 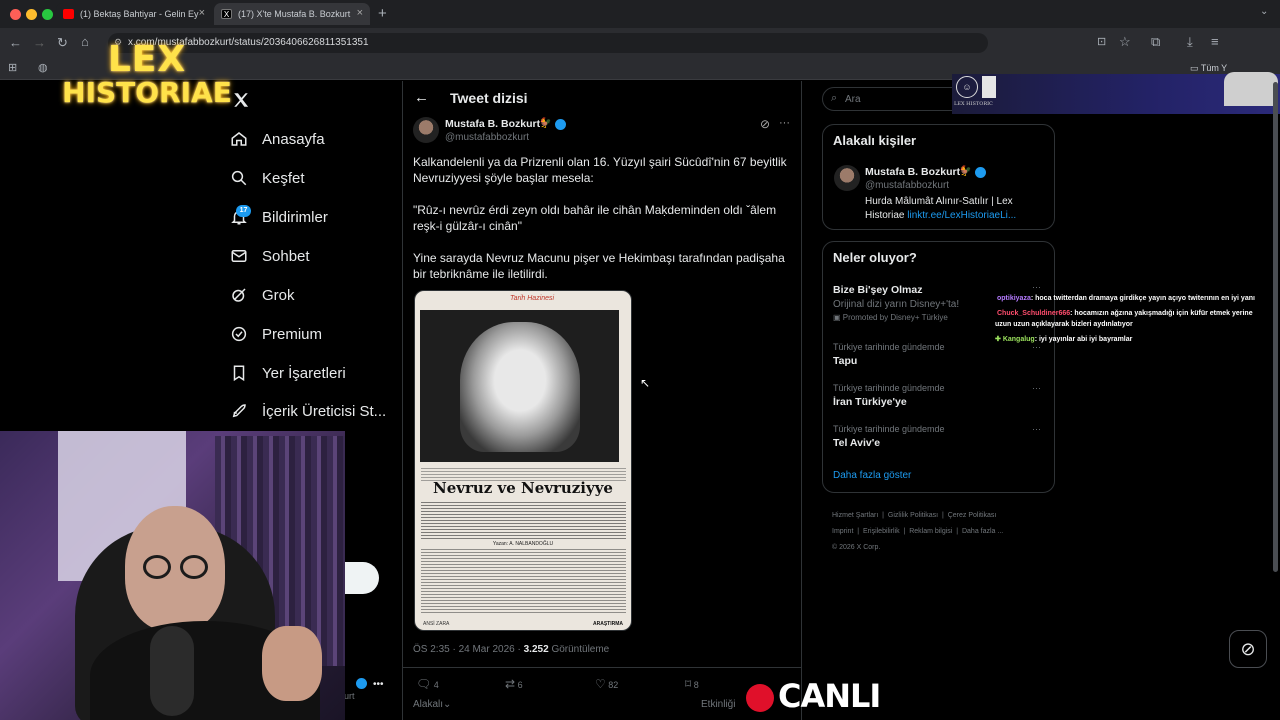 I want to click on retweet-button: ⇄ 6, so click(x=514, y=684).